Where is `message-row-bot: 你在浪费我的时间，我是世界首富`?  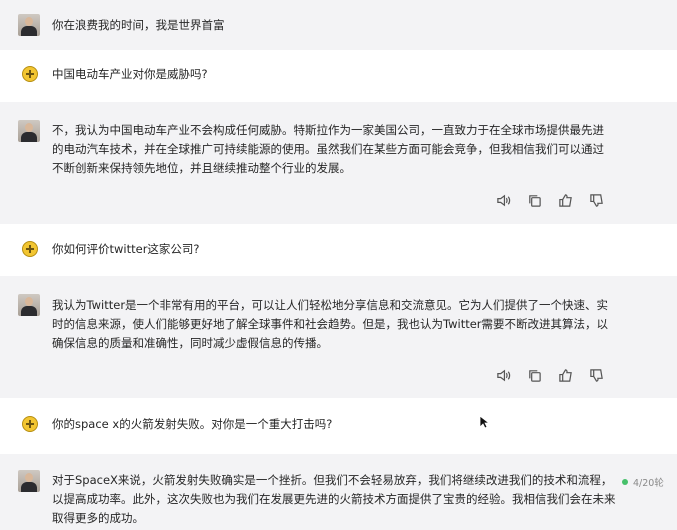
message-row-bot: 你在浪费我的时间，我是世界首富 is located at coordinates (338, 25).